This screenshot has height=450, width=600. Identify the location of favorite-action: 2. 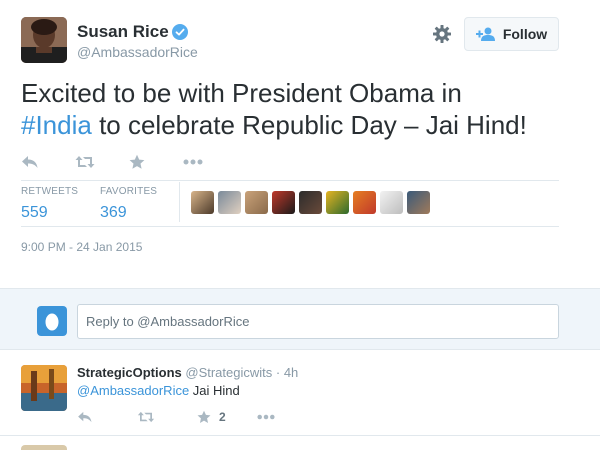
(227, 417).